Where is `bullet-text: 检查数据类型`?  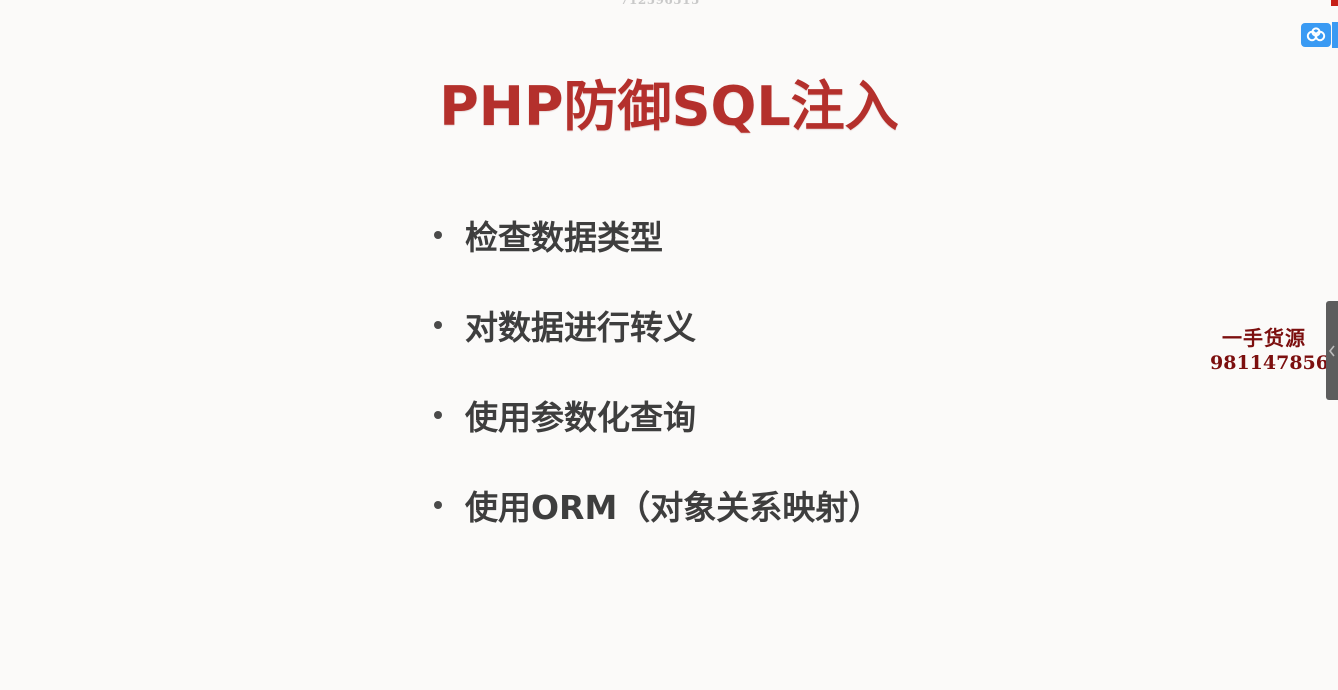 bullet-text: 检查数据类型 is located at coordinates (564, 237).